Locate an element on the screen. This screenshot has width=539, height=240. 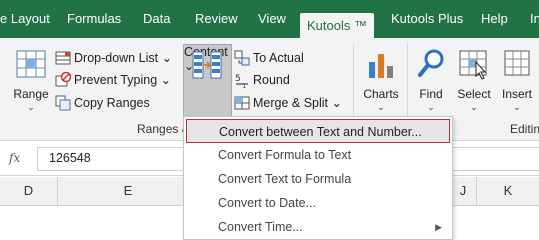
column-header-d: D is located at coordinates (29, 191).